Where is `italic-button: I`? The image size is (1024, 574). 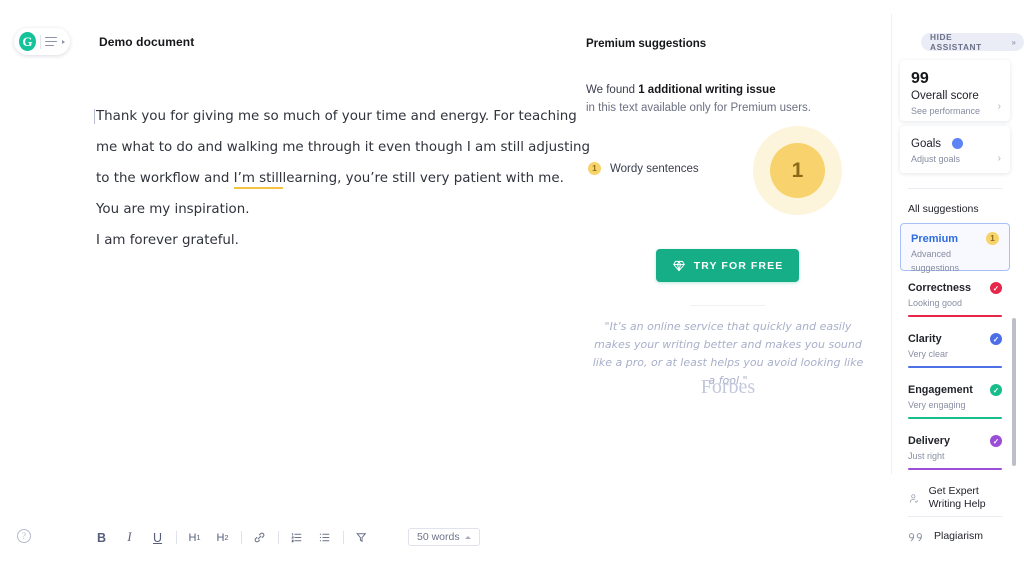 italic-button: I is located at coordinates (129, 537).